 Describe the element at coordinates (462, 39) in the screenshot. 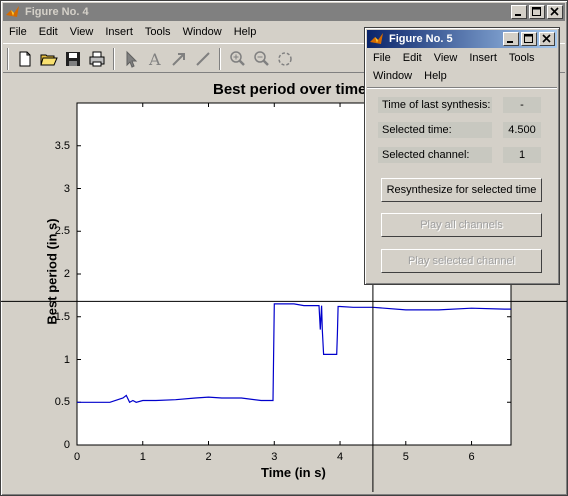

I see `figure5-titlebar: Figure No. 5` at that location.